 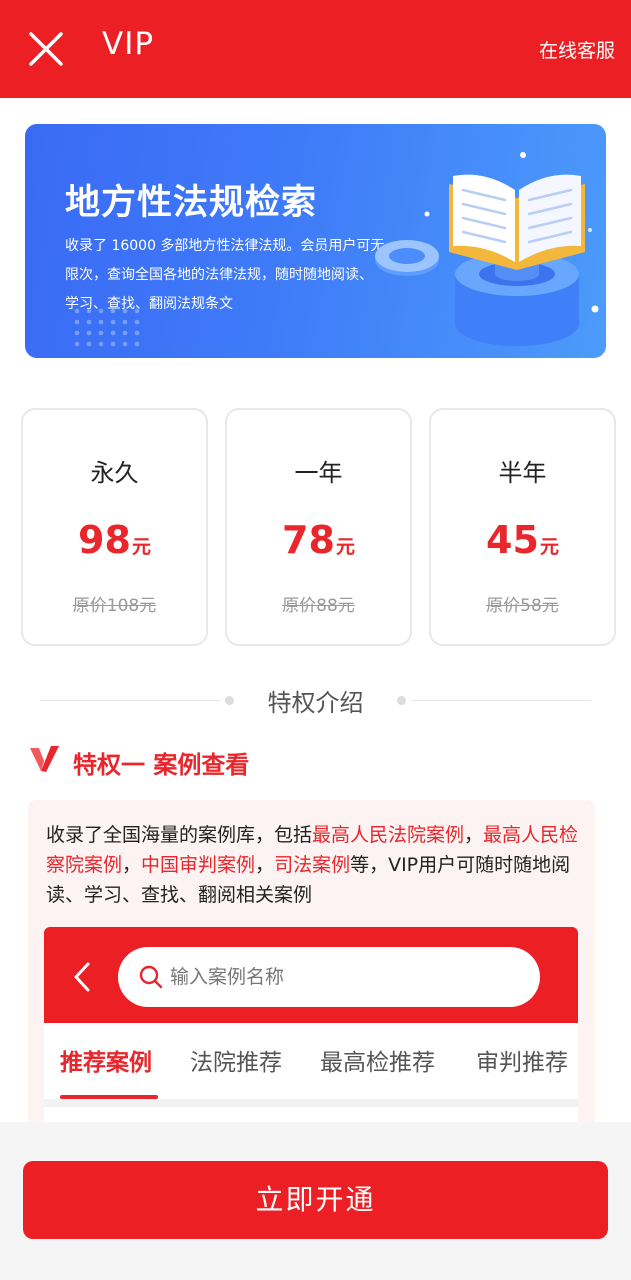 I want to click on case-app-preview: 推荐案例 法院推荐 最高检推荐 审判推荐, so click(x=311, y=1032).